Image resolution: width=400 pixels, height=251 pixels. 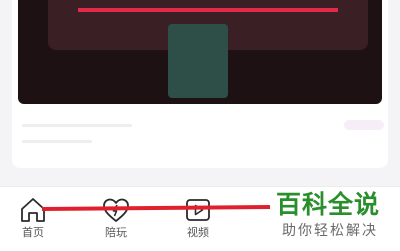 What do you see at coordinates (116, 232) in the screenshot?
I see `tab-label: 陪玩` at bounding box center [116, 232].